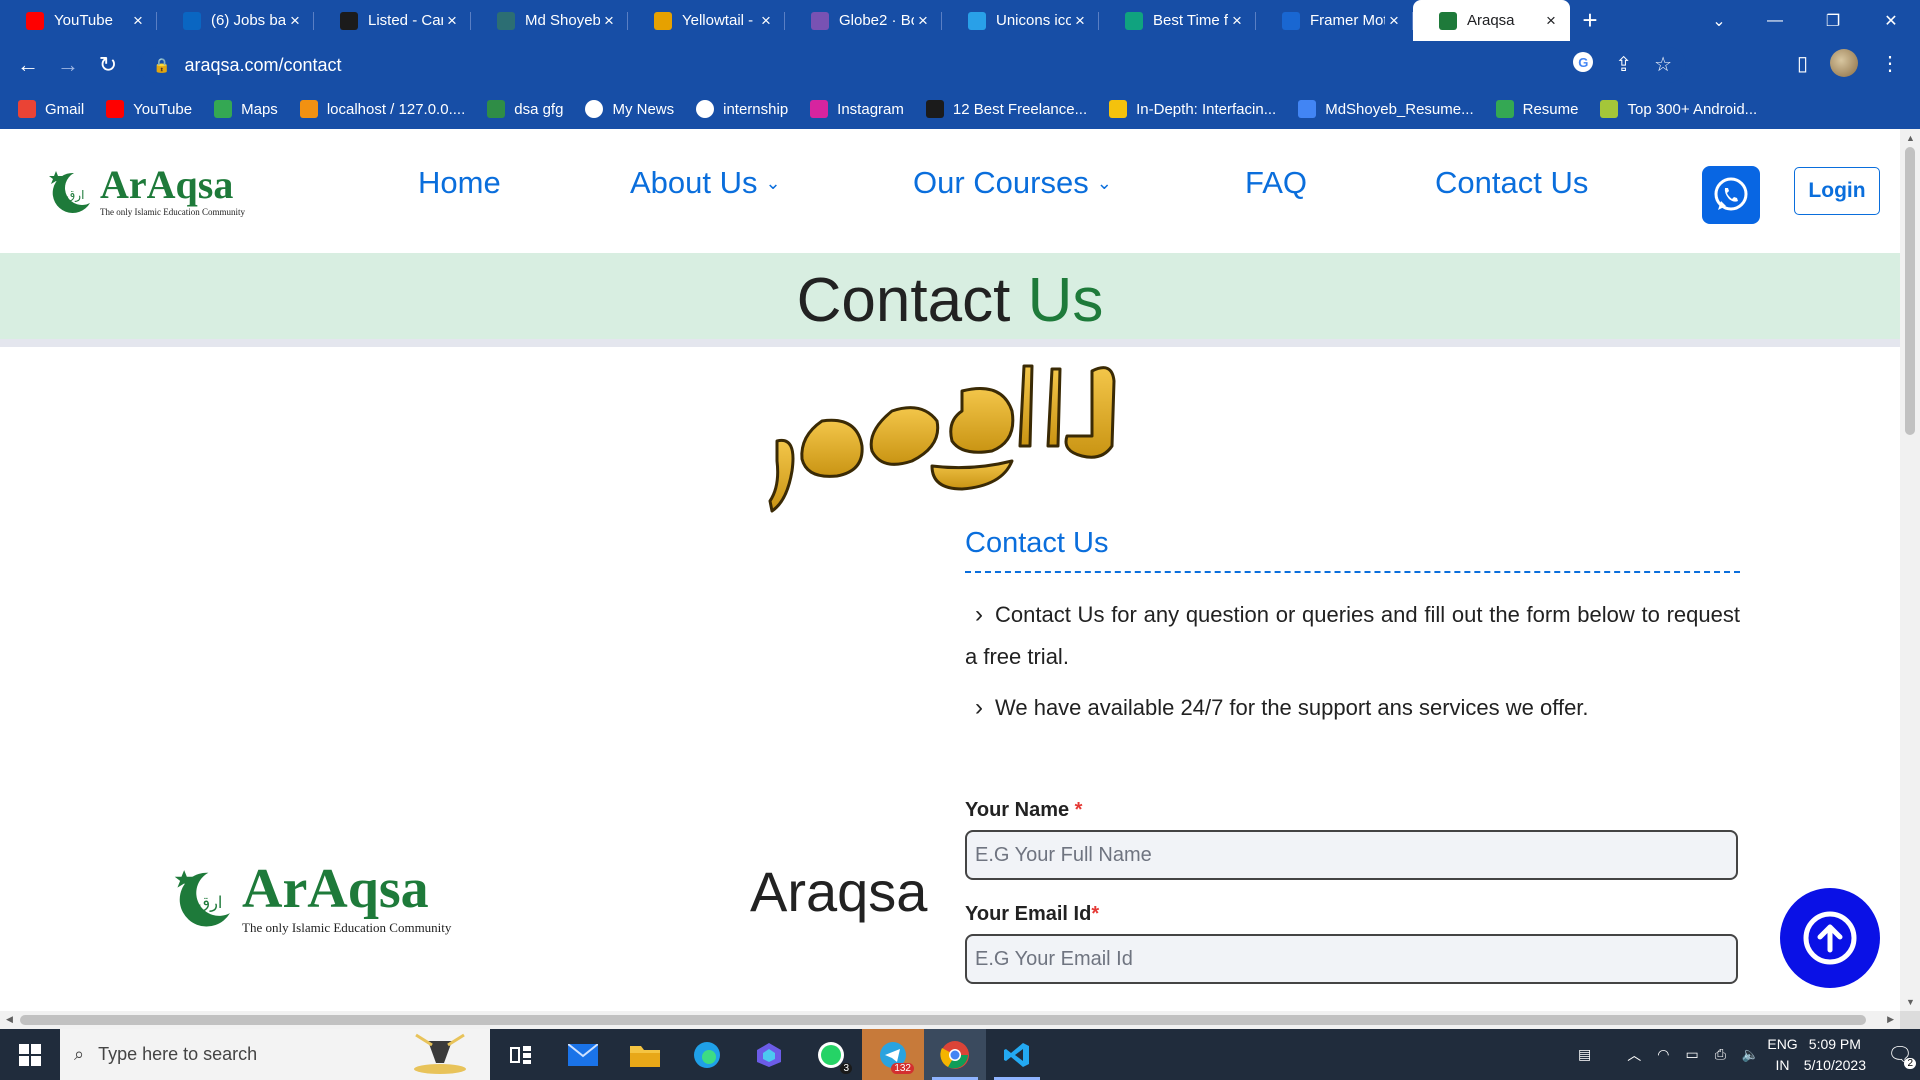 The image size is (1920, 1080). What do you see at coordinates (1750, 1054) in the screenshot?
I see `volume-icon: 🔈` at bounding box center [1750, 1054].